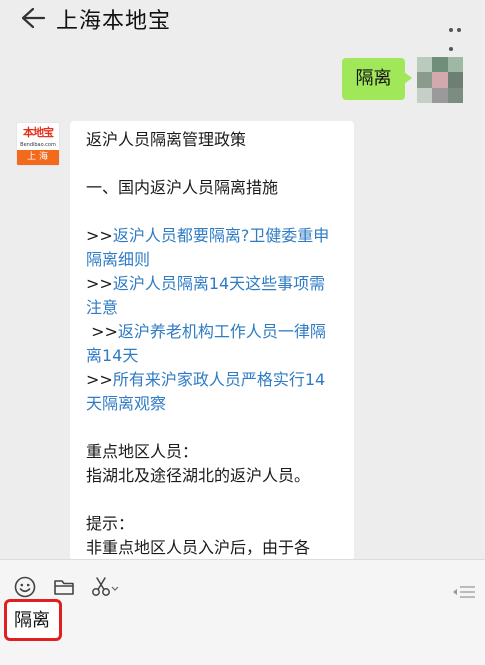 The height and width of the screenshot is (665, 485). What do you see at coordinates (64, 587) in the screenshot?
I see `folder-icon` at bounding box center [64, 587].